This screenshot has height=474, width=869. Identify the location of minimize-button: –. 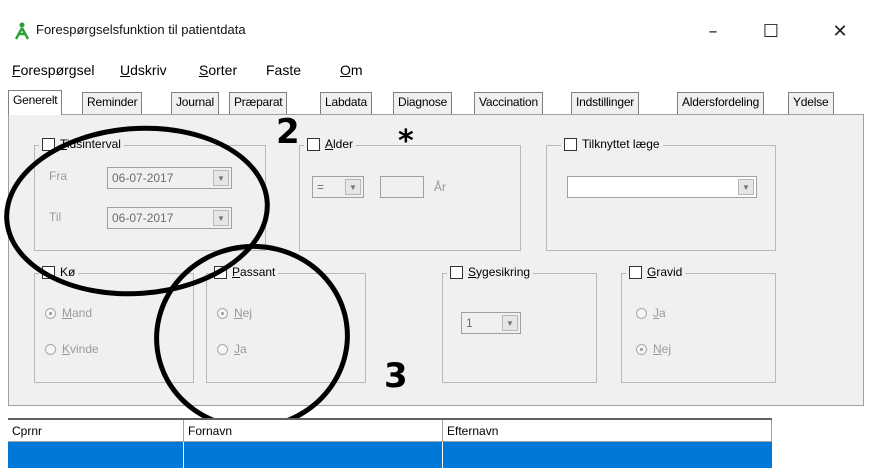
(713, 32).